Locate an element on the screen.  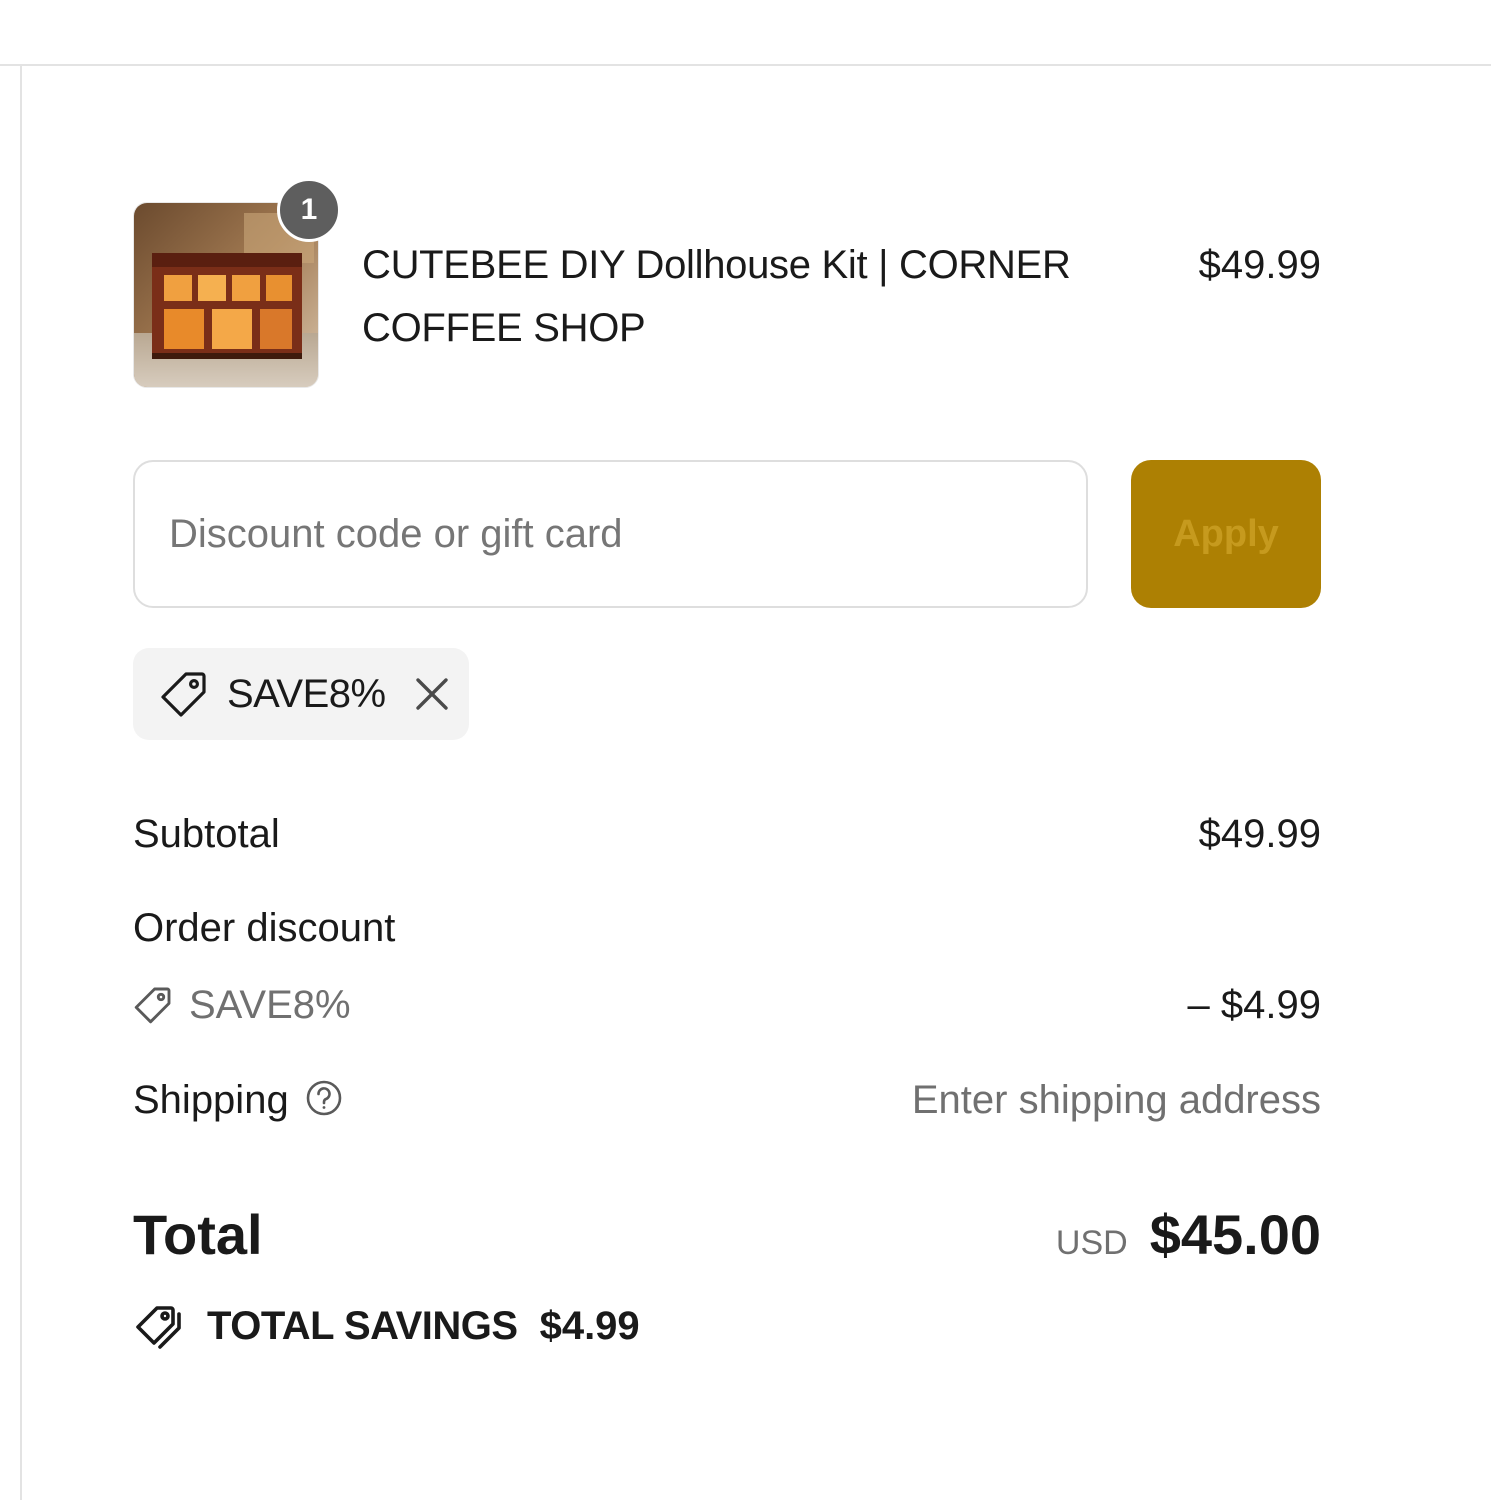
order-discount-label: Order discount is located at coordinates (264, 928).